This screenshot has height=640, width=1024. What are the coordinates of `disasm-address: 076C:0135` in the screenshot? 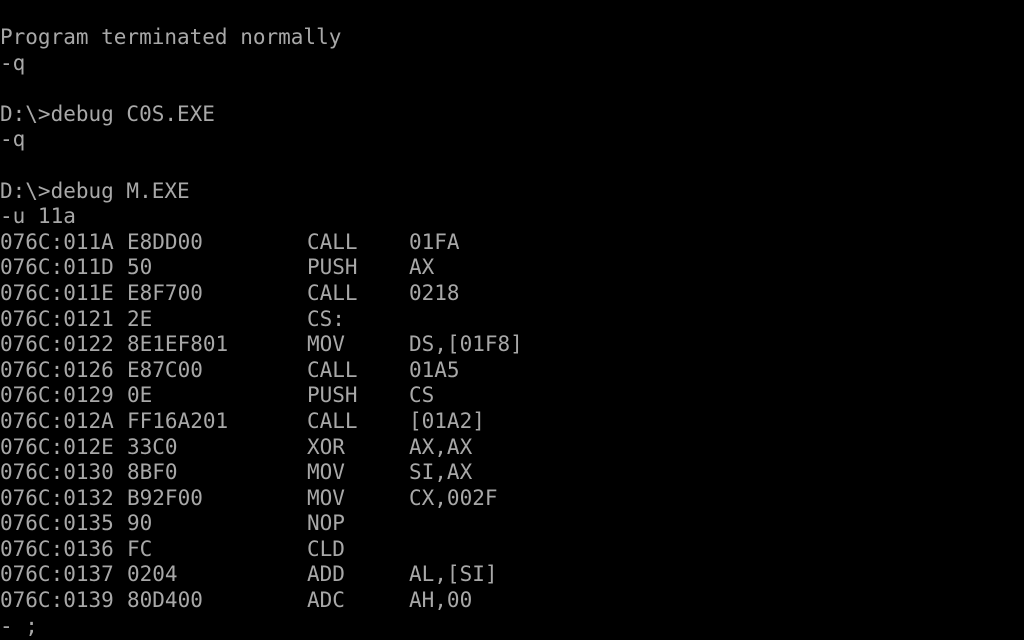 It's located at (57, 523).